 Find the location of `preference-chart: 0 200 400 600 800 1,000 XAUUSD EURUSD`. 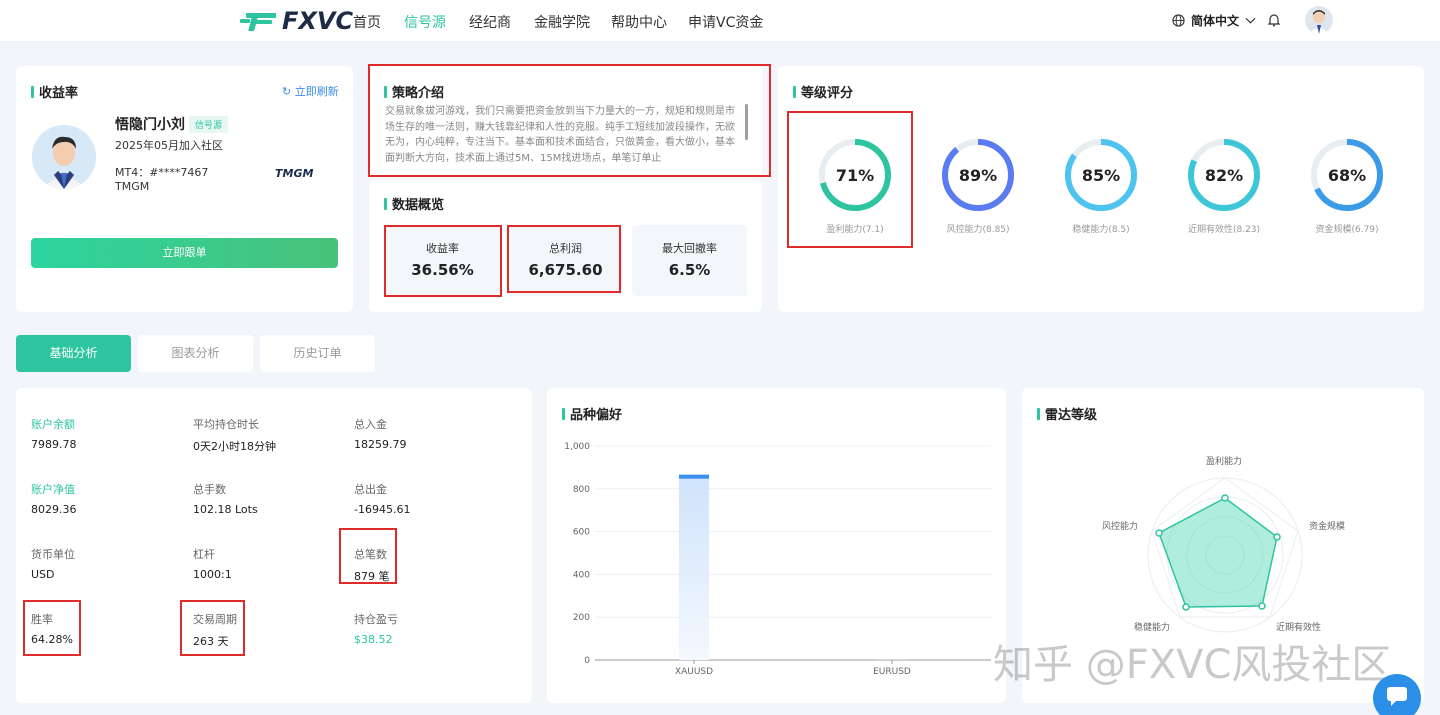

preference-chart: 0 200 400 600 800 1,000 XAUUSD EURUSD is located at coordinates (777, 559).